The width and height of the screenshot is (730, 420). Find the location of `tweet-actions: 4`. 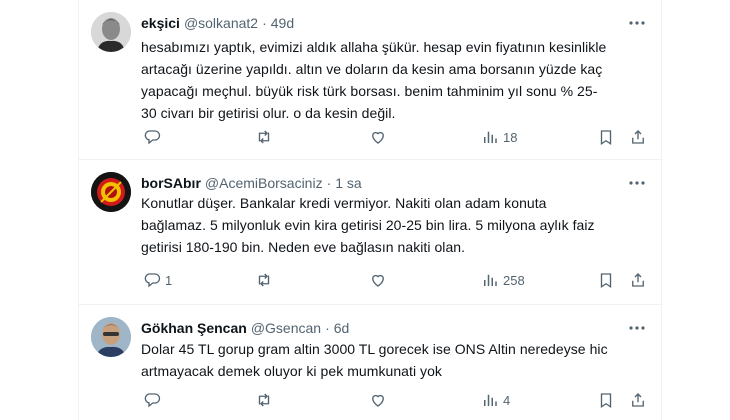

tweet-actions: 4 is located at coordinates (395, 400).